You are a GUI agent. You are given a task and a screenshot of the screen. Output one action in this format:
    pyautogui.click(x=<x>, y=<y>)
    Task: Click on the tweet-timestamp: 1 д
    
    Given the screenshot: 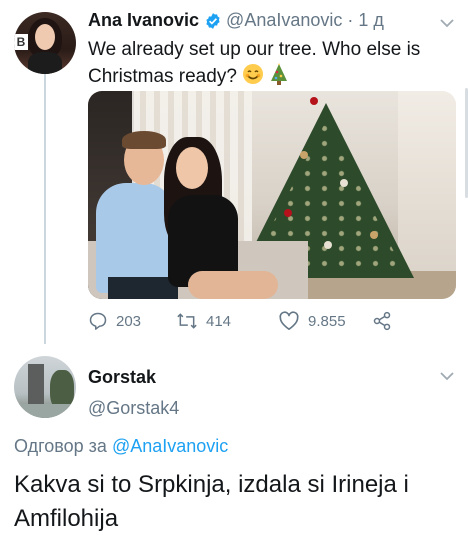 What is the action you would take?
    pyautogui.click(x=371, y=20)
    